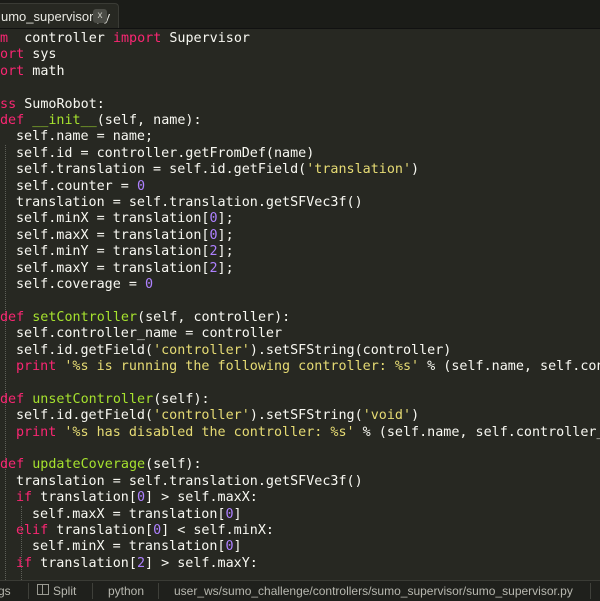 Image resolution: width=600 pixels, height=601 pixels. Describe the element at coordinates (85, 465) in the screenshot. I see `code-token: updateCoverage` at that location.